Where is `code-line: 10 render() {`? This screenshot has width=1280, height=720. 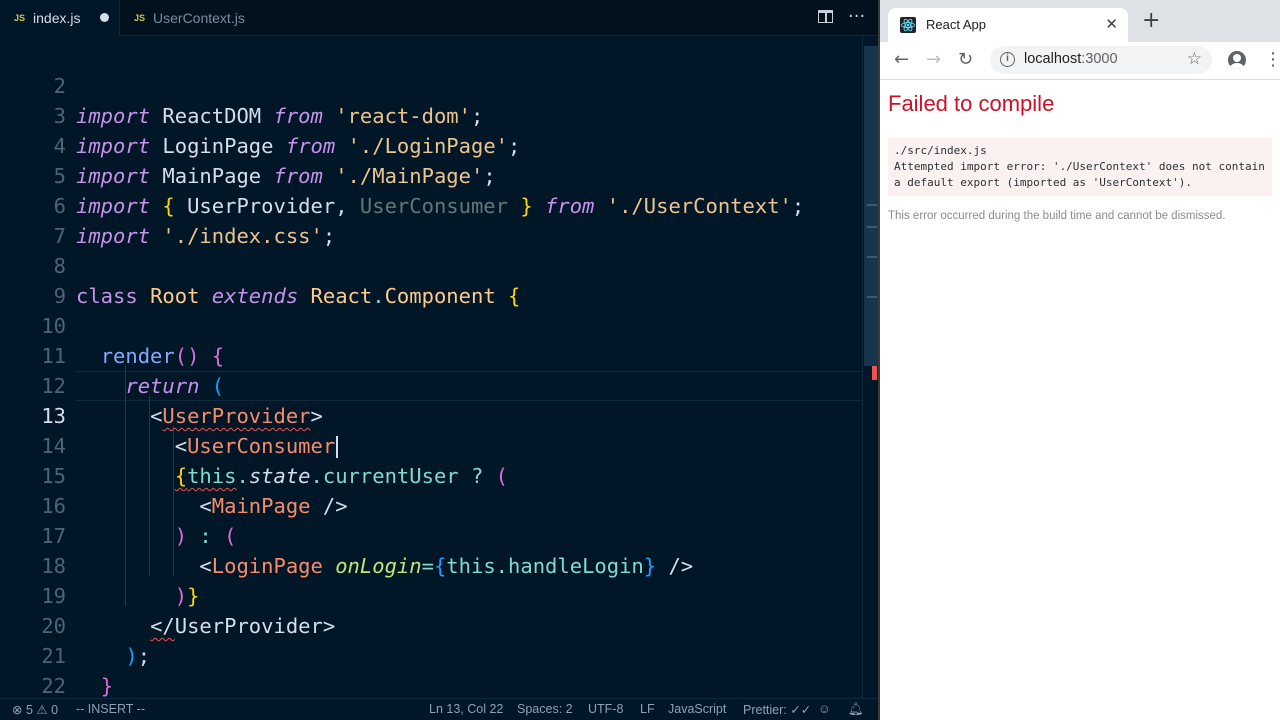 code-line: 10 render() { is located at coordinates (431, 324).